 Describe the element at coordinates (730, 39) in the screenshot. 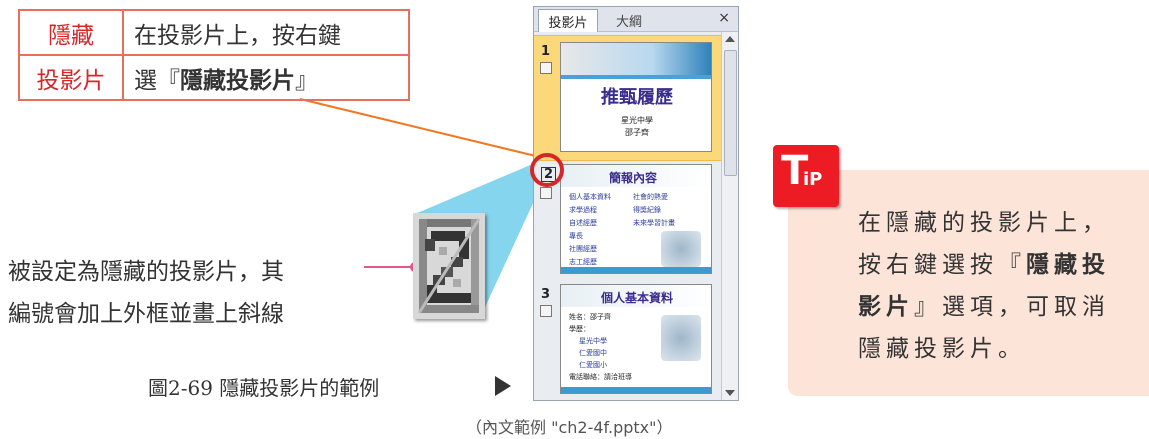

I see `scroll-up-icon` at that location.